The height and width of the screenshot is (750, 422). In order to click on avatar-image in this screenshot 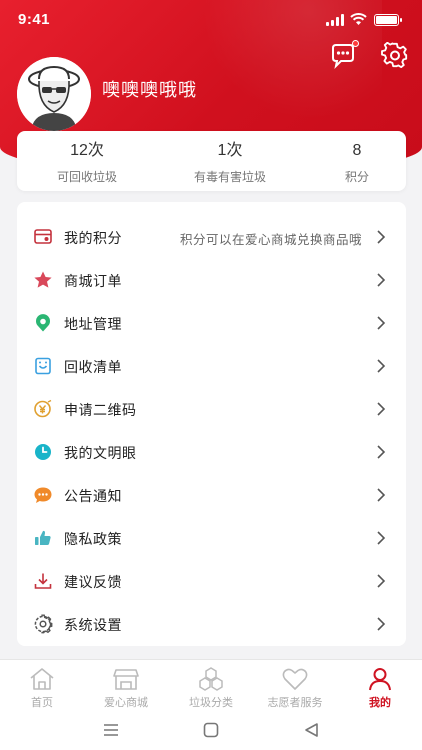, I will do `click(54, 94)`.